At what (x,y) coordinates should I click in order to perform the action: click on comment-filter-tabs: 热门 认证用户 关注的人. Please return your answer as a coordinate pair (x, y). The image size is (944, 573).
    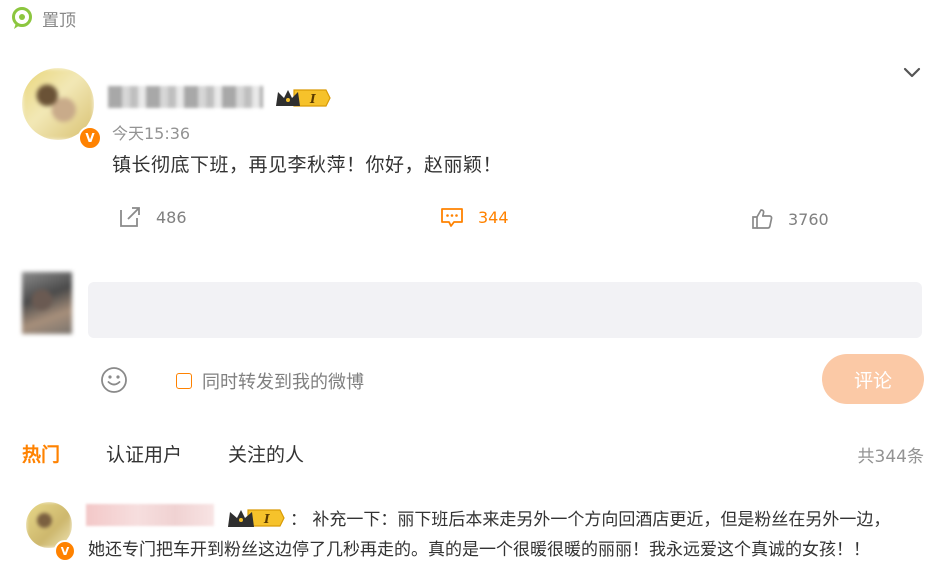
    Looking at the image, I should click on (163, 453).